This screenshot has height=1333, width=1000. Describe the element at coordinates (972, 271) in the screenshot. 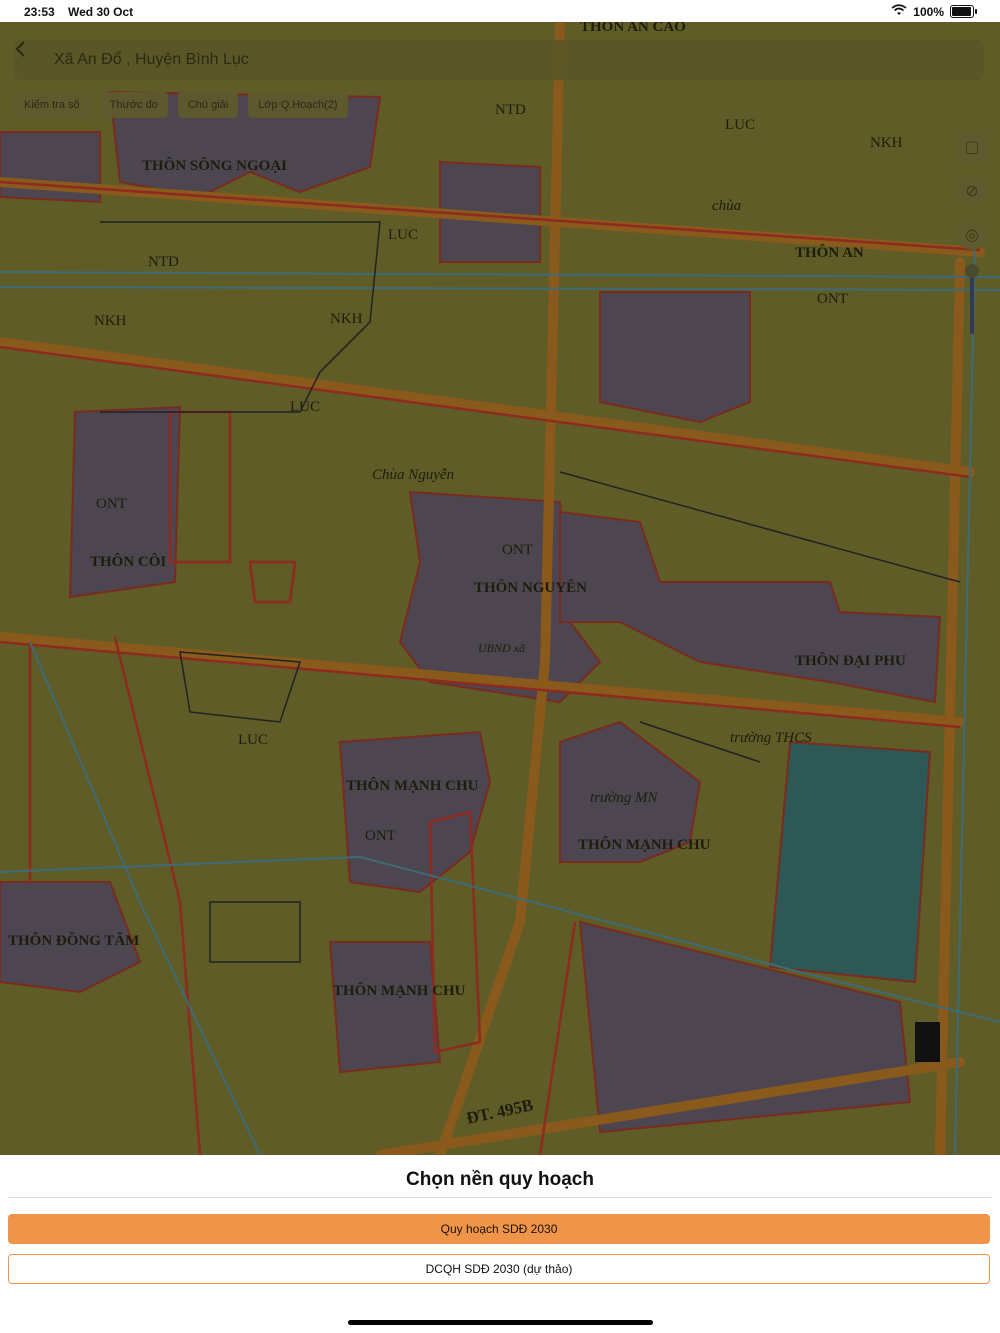

I see `zoom-knob` at that location.